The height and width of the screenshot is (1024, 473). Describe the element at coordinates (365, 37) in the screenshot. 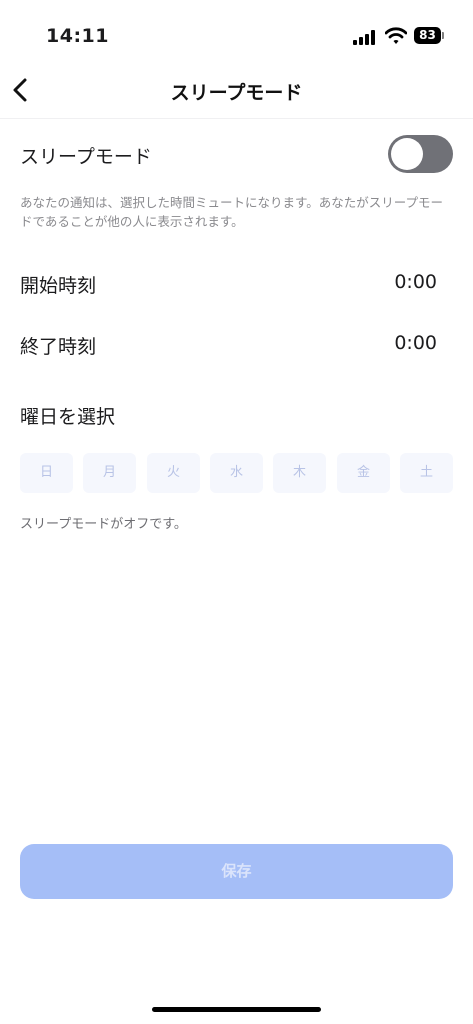

I see `cellular-signal-icon` at that location.